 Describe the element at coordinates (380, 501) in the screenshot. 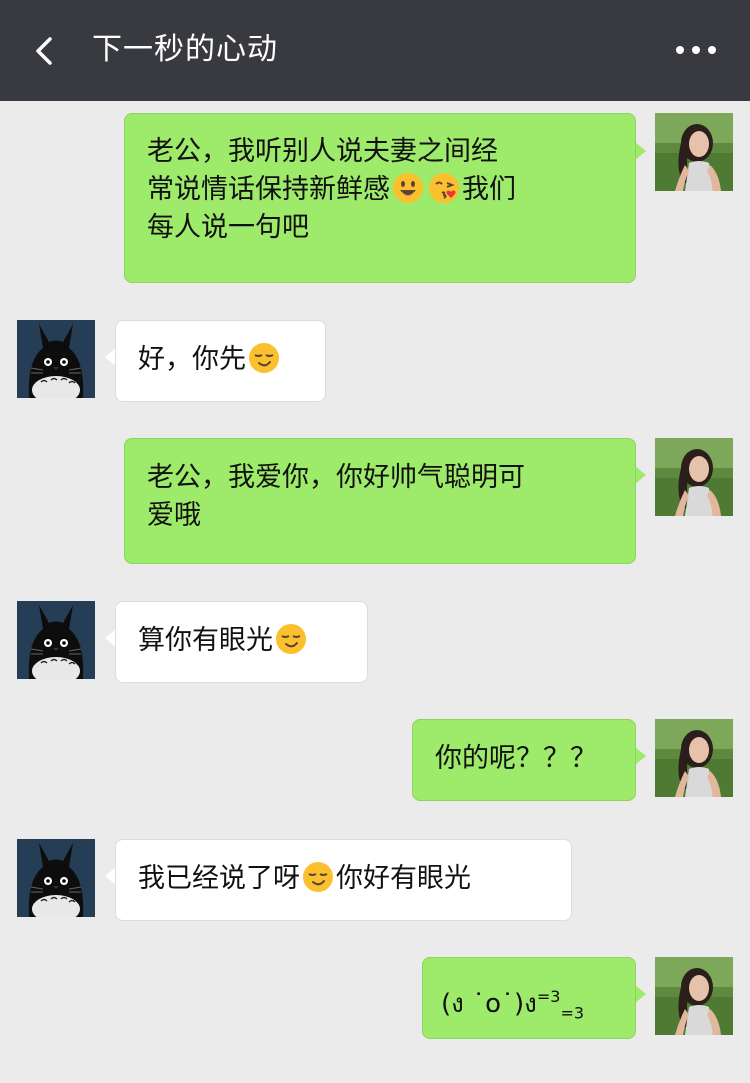

I see `message-bubble: 老公，我爱你，你好帅气聪明可 爱哦` at that location.